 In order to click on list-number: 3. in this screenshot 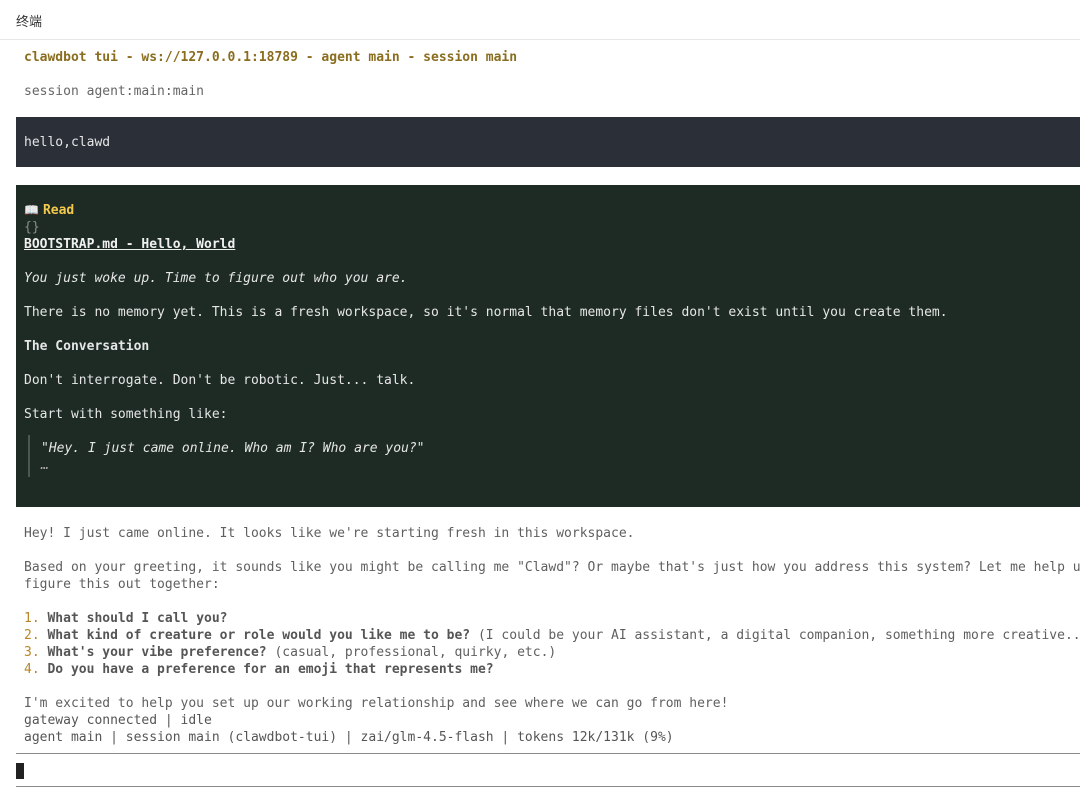, I will do `click(32, 652)`.